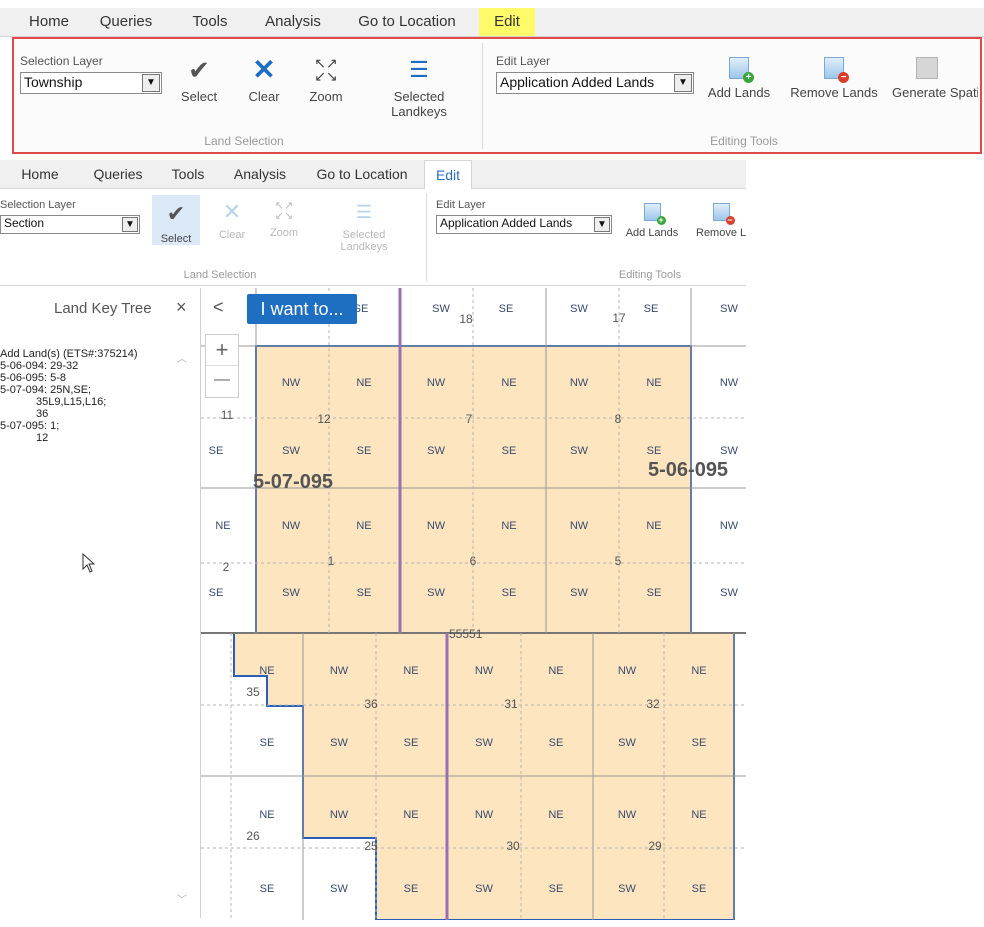 This screenshot has width=984, height=927. What do you see at coordinates (42, 414) in the screenshot?
I see `tree-item: 36` at bounding box center [42, 414].